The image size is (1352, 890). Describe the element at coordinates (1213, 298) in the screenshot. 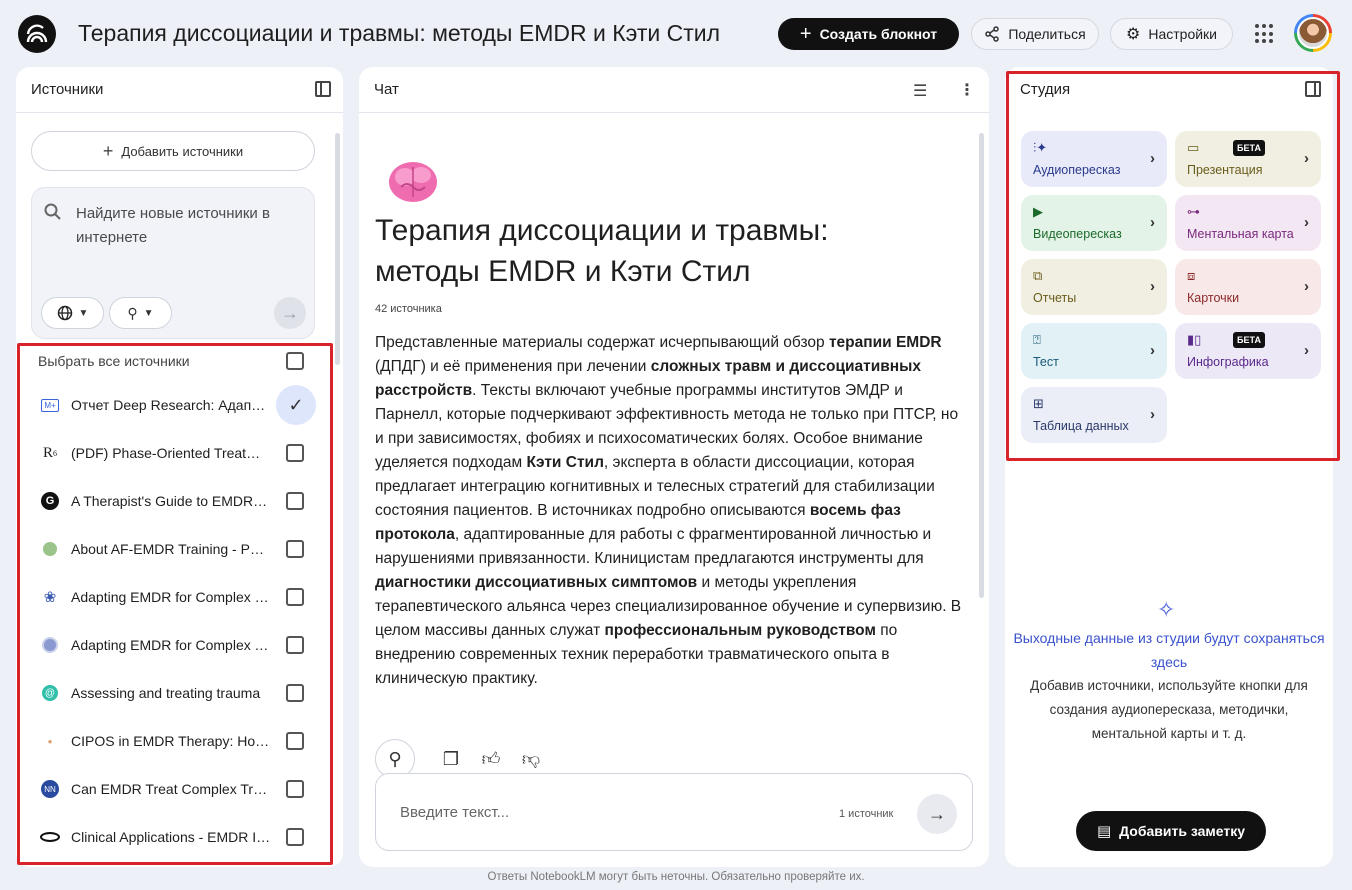

I see `tile-label: Карточки` at that location.